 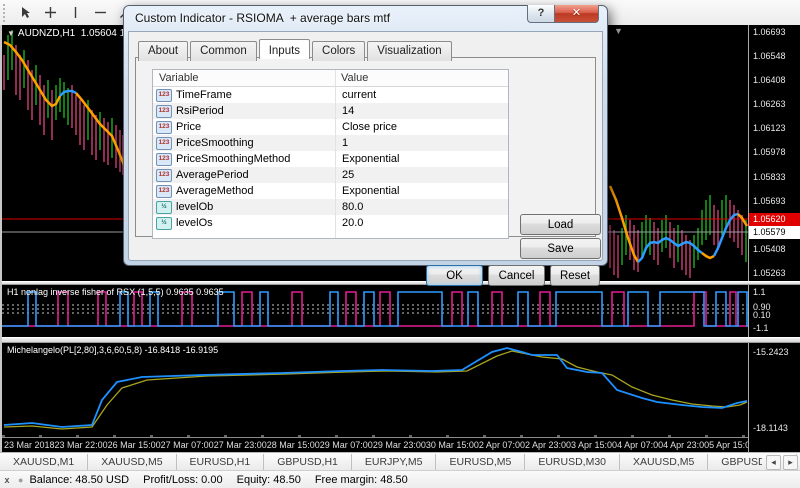 What do you see at coordinates (223, 51) in the screenshot?
I see `dialog-tab: Common` at bounding box center [223, 51].